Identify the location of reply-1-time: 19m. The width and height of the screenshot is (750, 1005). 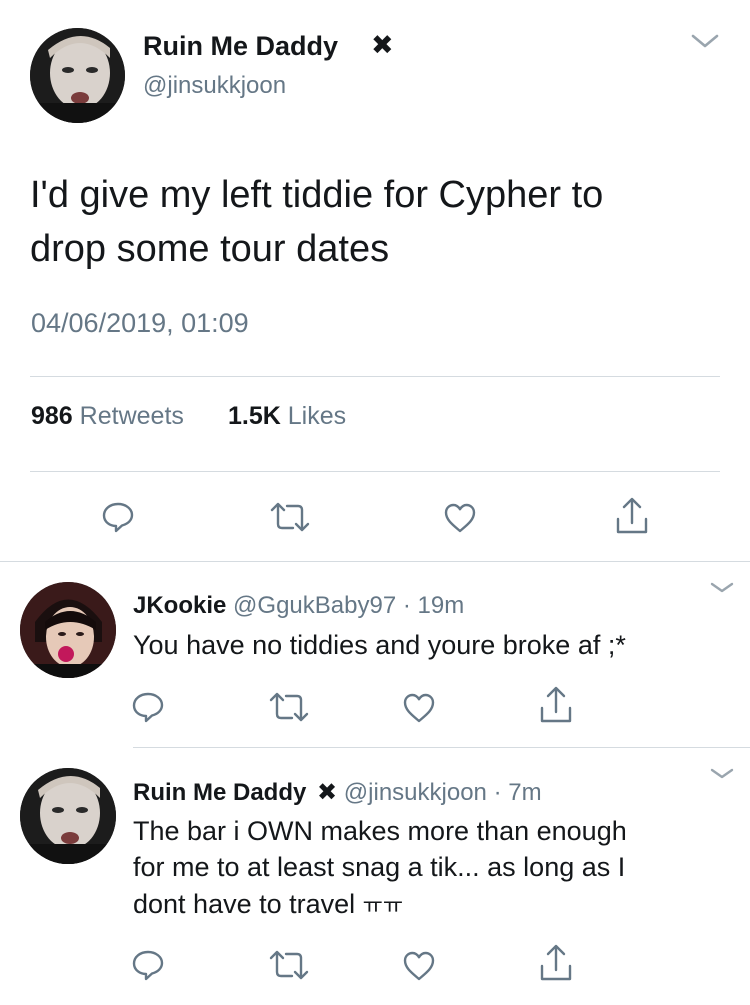
(441, 605).